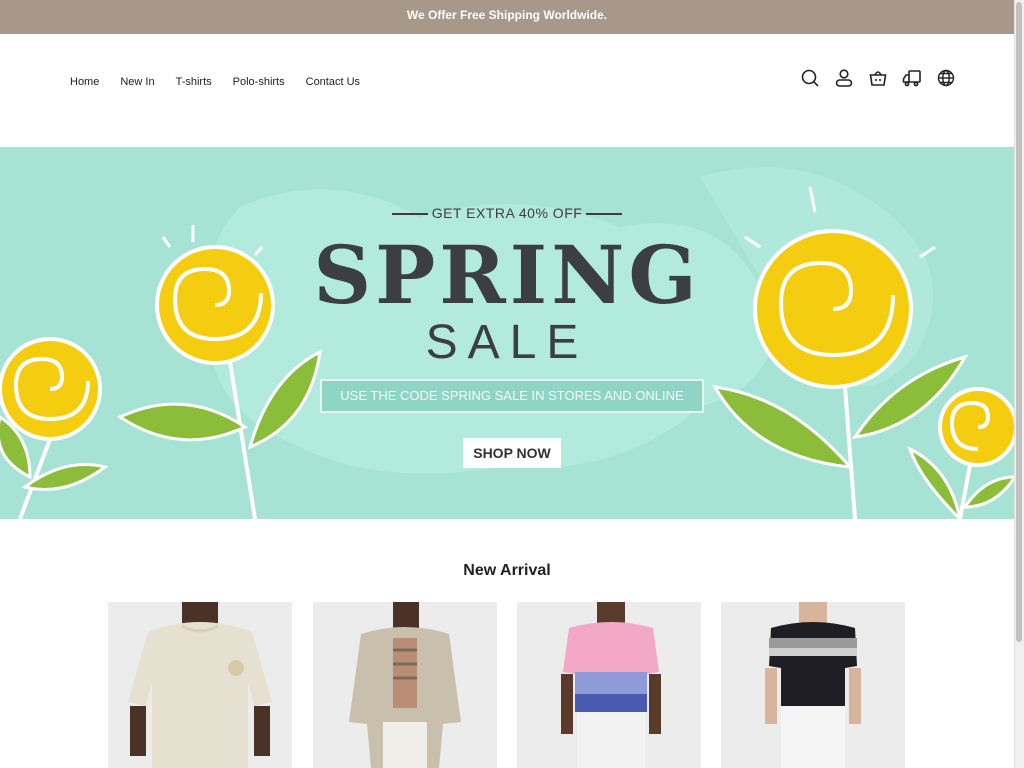 This screenshot has height=768, width=1024. What do you see at coordinates (194, 82) in the screenshot?
I see `nav-tshirts: T-shirts` at bounding box center [194, 82].